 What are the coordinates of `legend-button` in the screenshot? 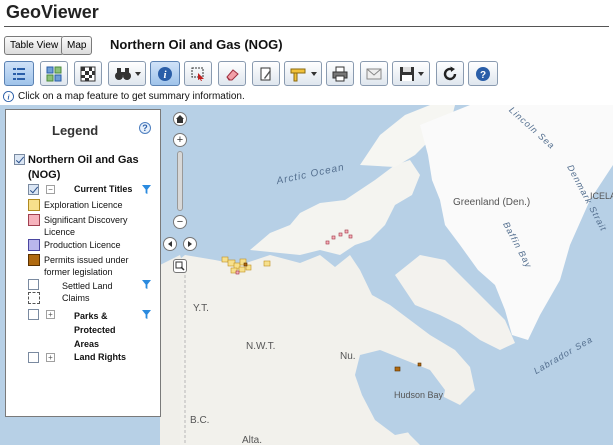 It's located at (19, 73).